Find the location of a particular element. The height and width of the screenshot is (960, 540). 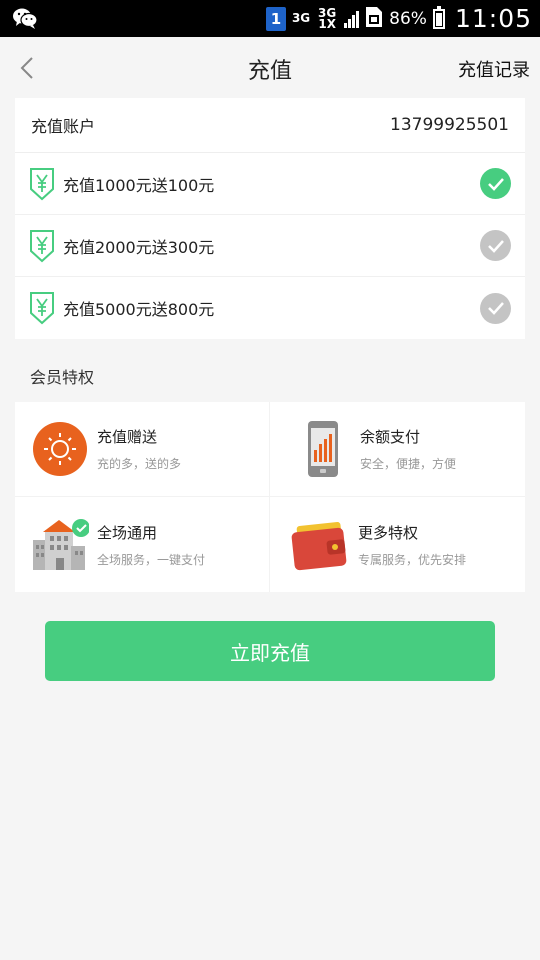

privilege-item: 余额支付 安全，便捷，方便 is located at coordinates (397, 449).